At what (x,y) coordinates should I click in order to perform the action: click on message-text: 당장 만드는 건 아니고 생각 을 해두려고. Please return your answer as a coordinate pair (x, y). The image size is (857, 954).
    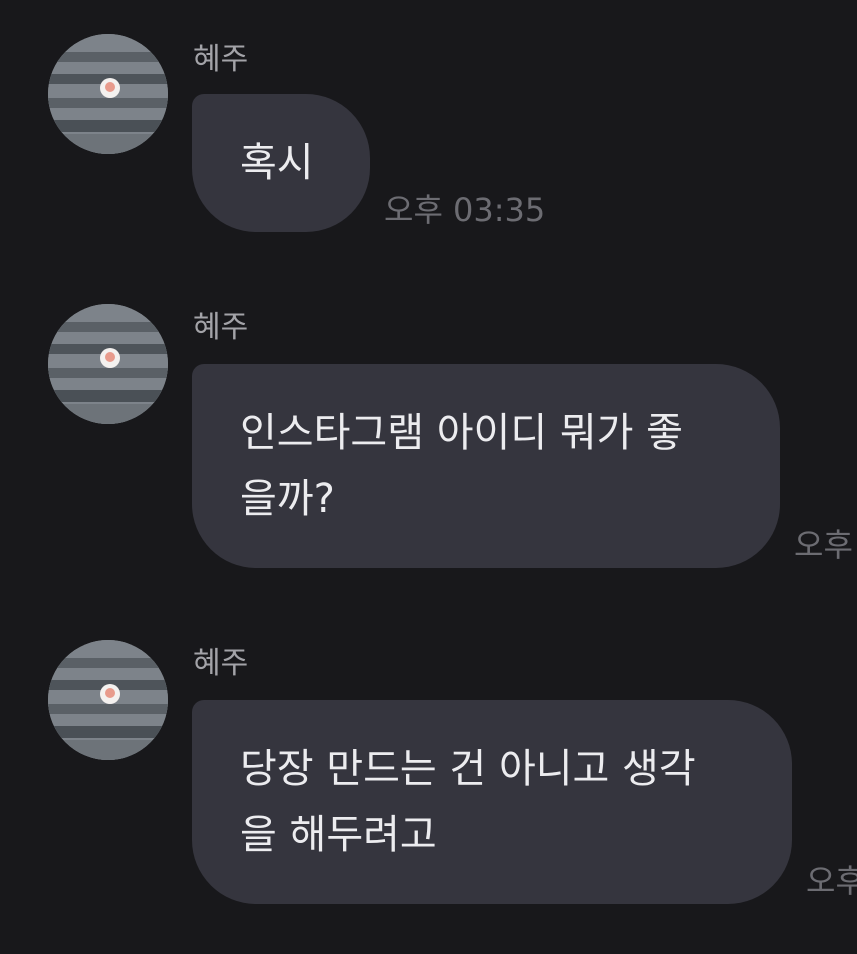
    Looking at the image, I should click on (468, 802).